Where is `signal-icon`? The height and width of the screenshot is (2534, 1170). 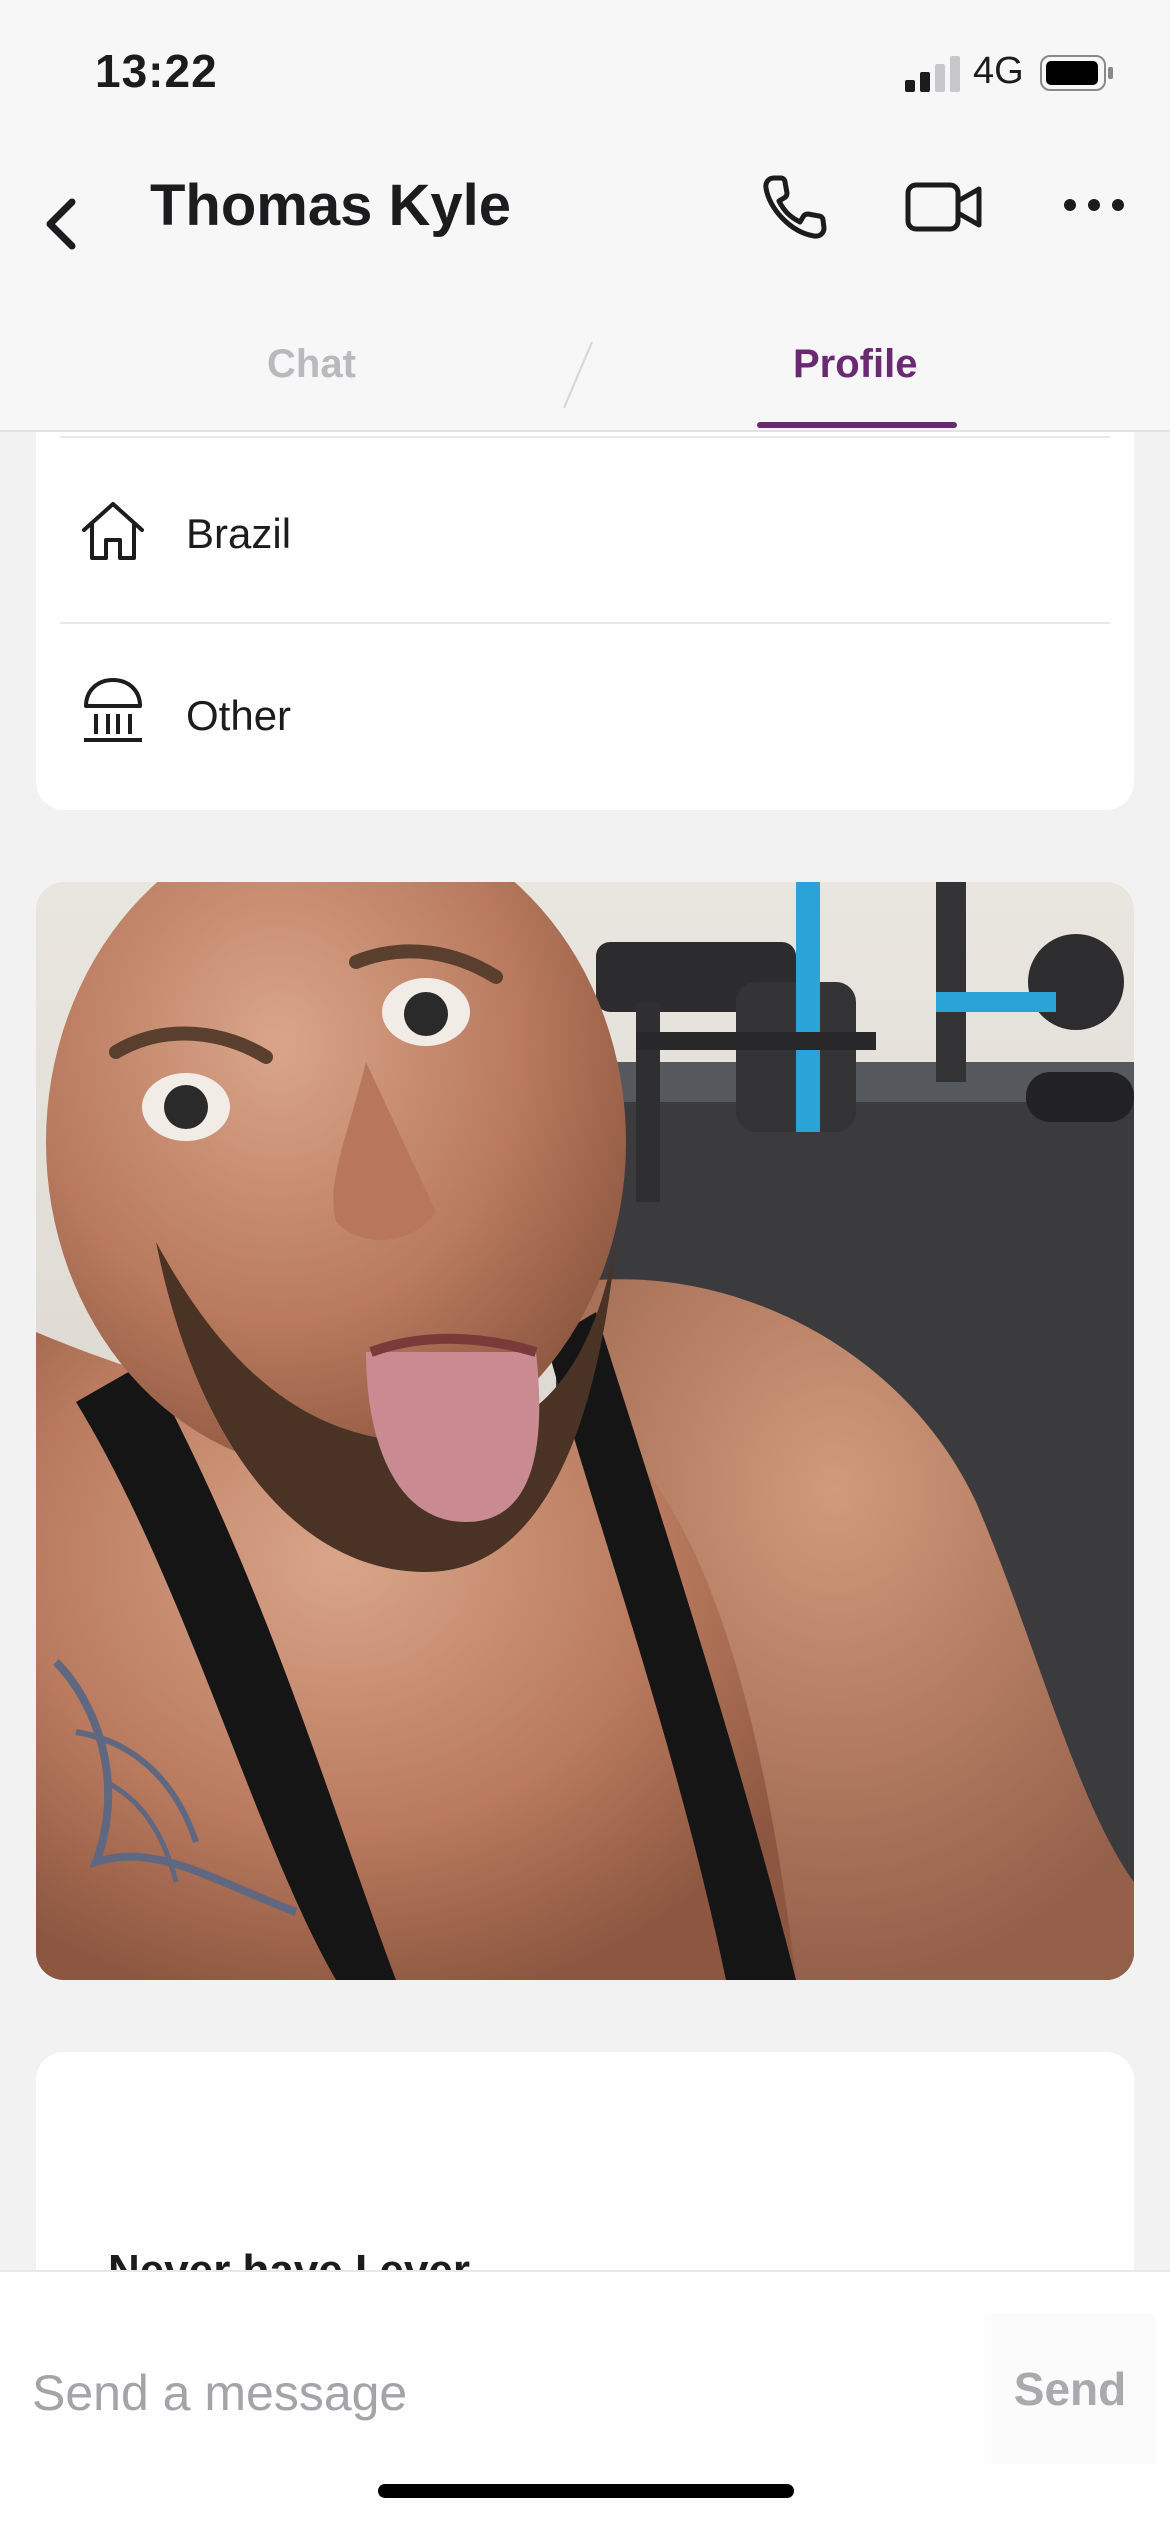 signal-icon is located at coordinates (932, 74).